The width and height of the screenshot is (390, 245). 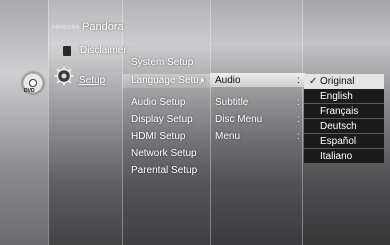 What do you see at coordinates (336, 156) in the screenshot?
I see `option-label: Italiano` at bounding box center [336, 156].